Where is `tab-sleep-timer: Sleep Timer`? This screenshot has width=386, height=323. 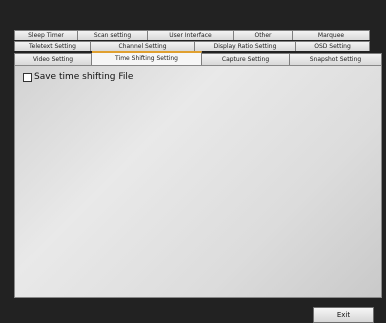
tab-sleep-timer: Sleep Timer is located at coordinates (46, 35).